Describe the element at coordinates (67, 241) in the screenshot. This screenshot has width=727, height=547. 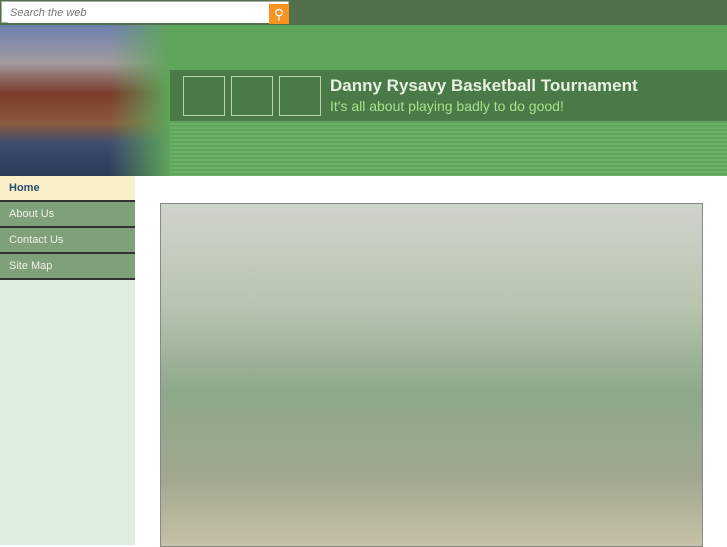
I see `nav-contact-us: Contact Us` at that location.